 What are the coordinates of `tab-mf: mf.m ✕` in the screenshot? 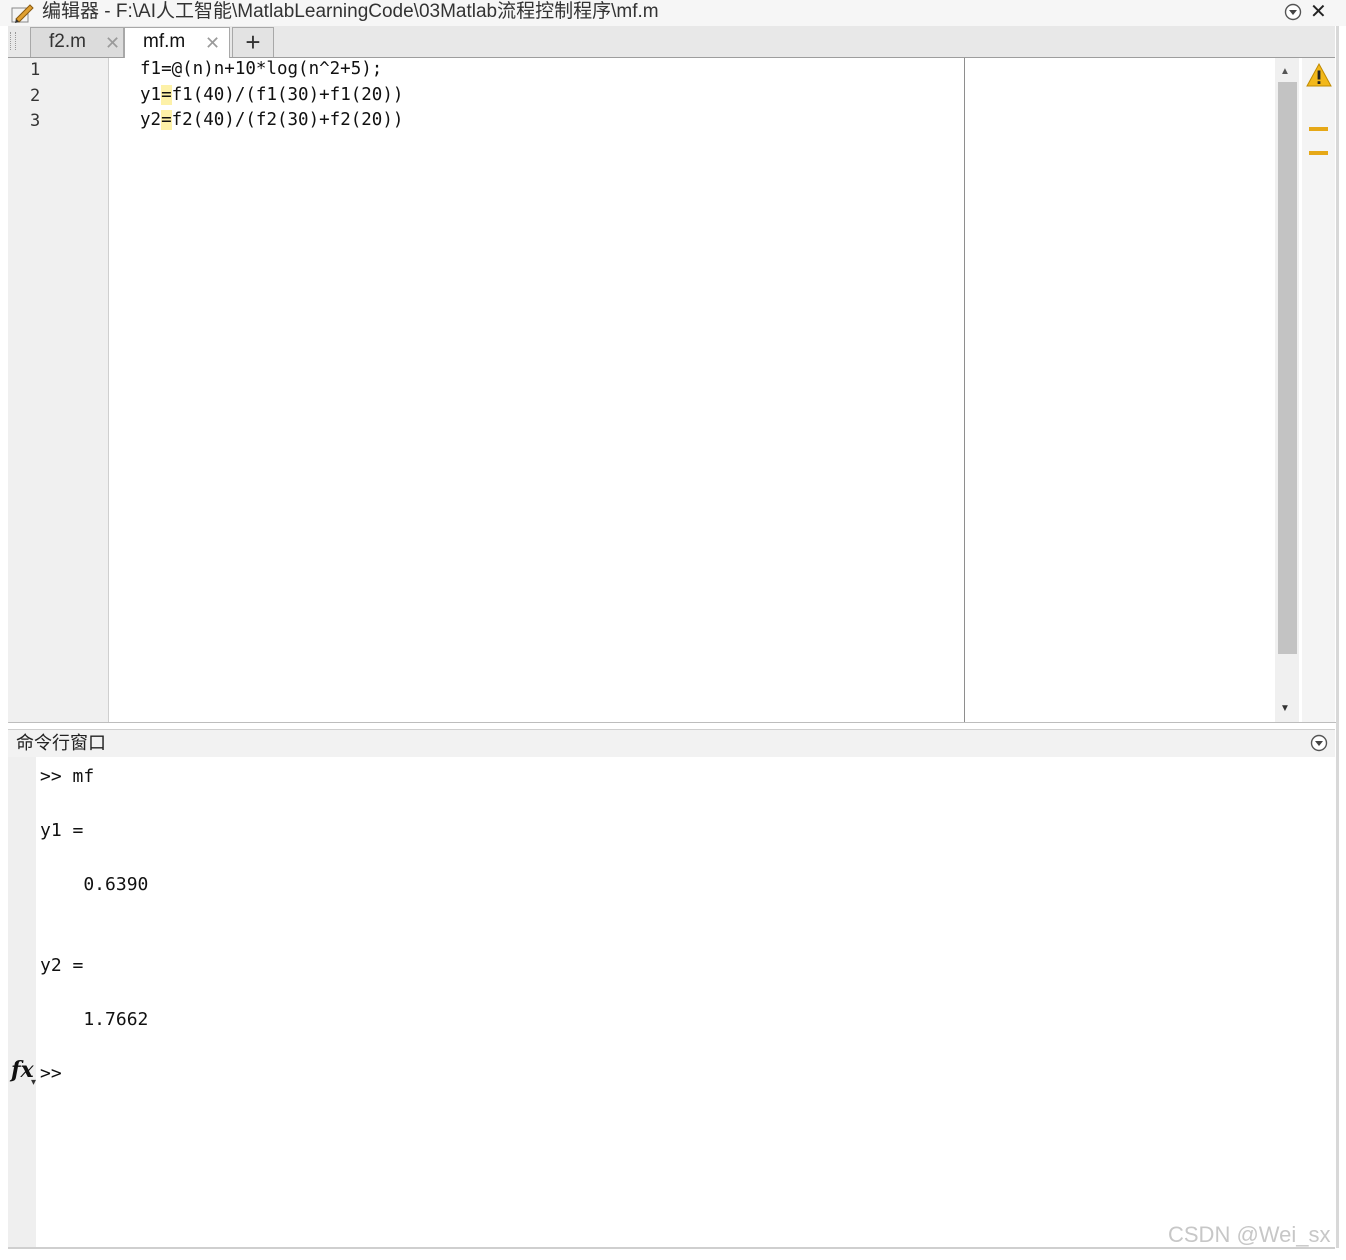 It's located at (177, 42).